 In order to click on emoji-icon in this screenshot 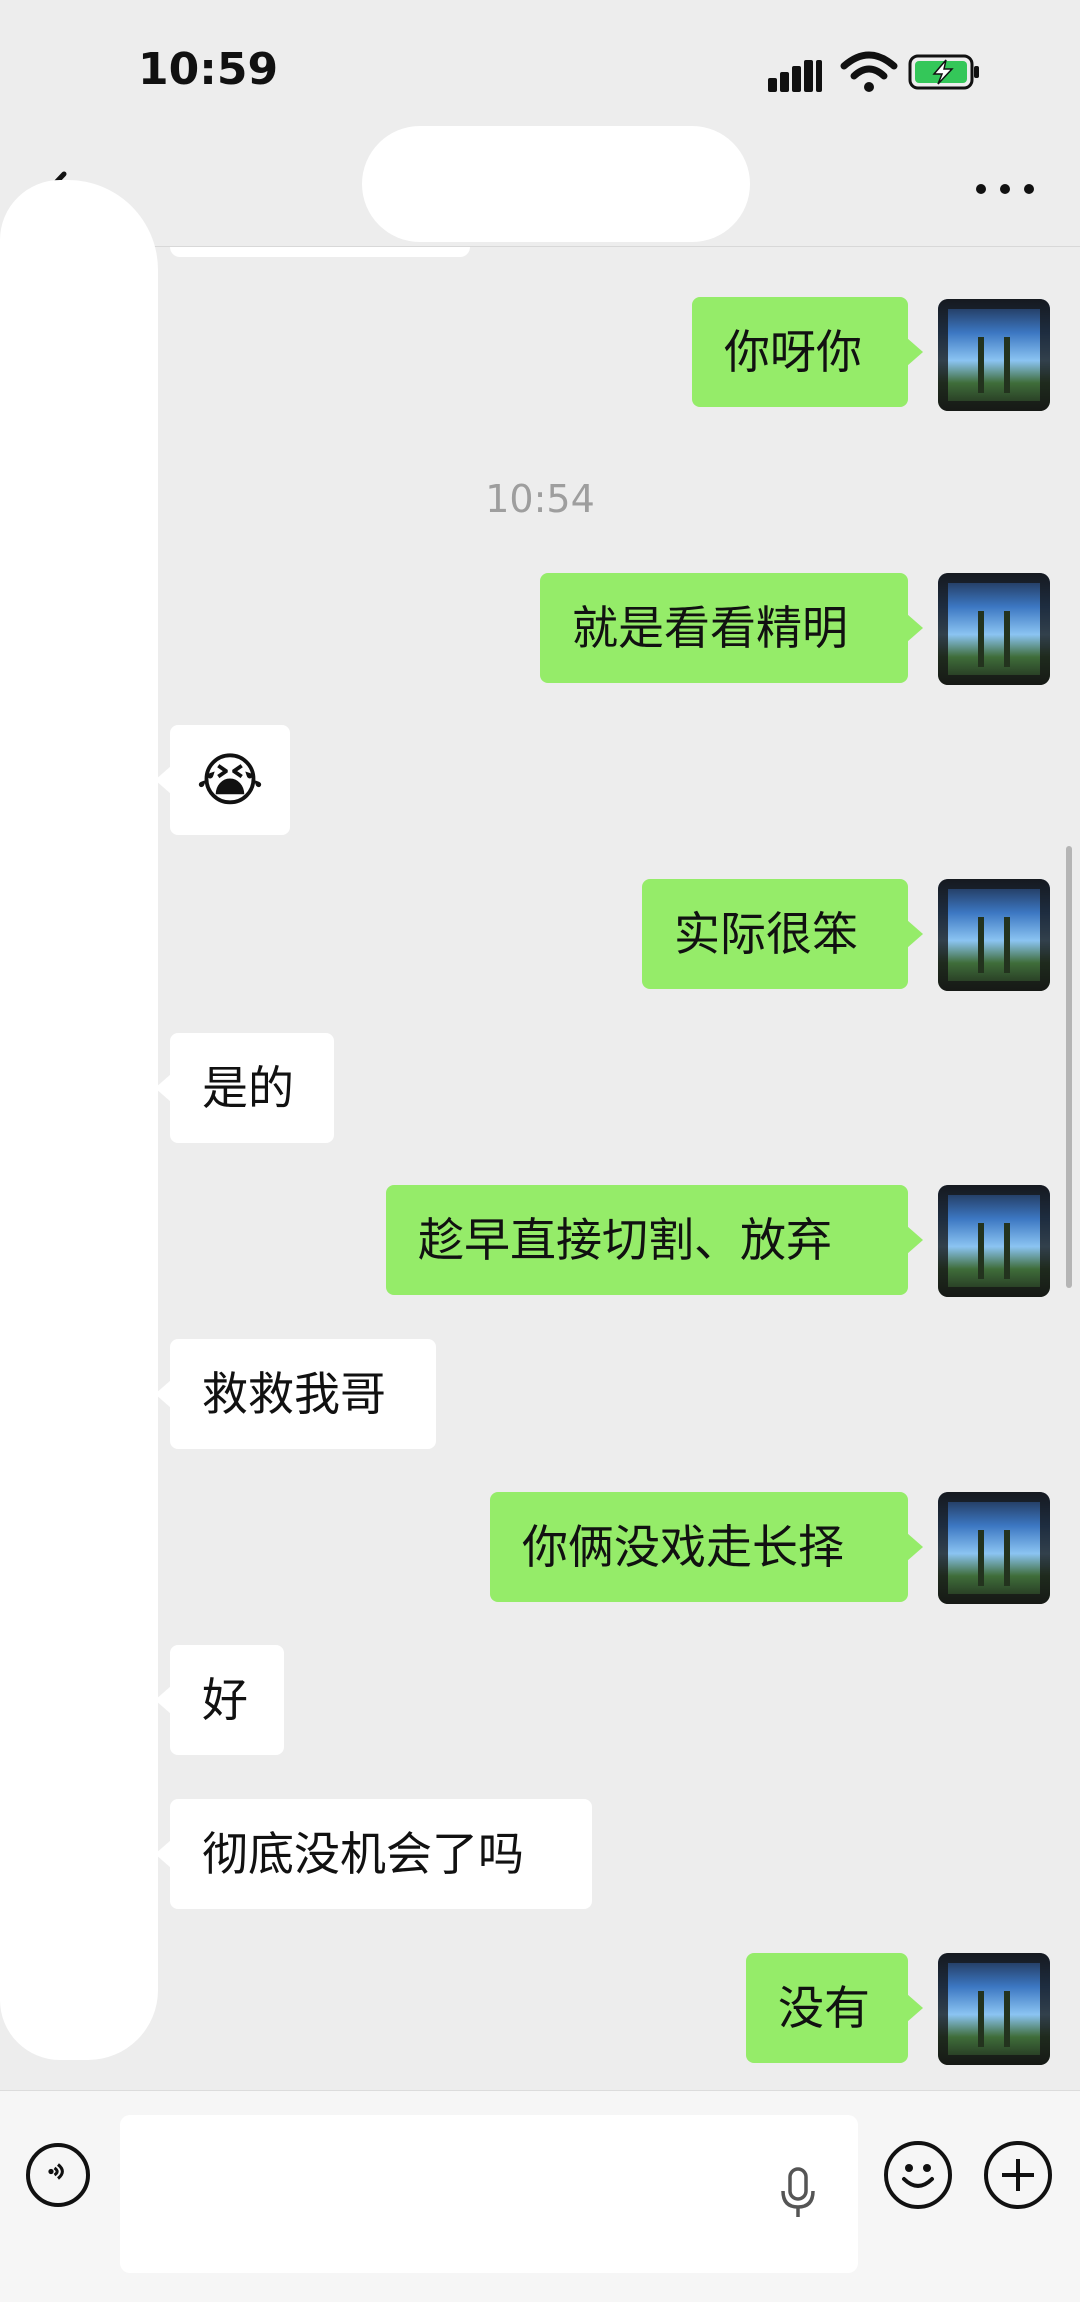, I will do `click(918, 2175)`.